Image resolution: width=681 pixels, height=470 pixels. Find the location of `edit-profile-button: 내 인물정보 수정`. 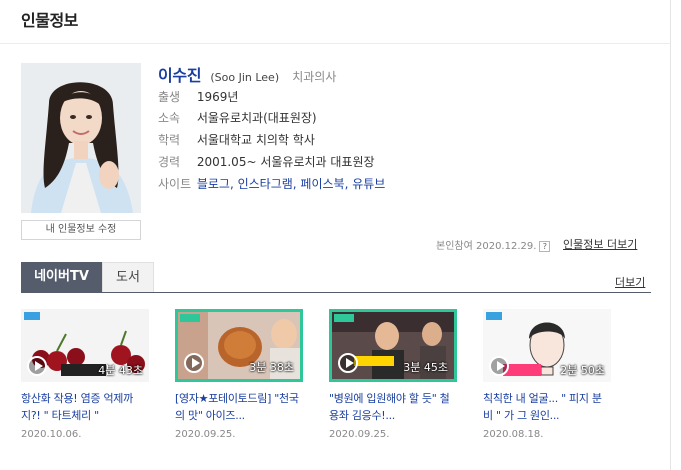

edit-profile-button: 내 인물정보 수정 is located at coordinates (81, 230).